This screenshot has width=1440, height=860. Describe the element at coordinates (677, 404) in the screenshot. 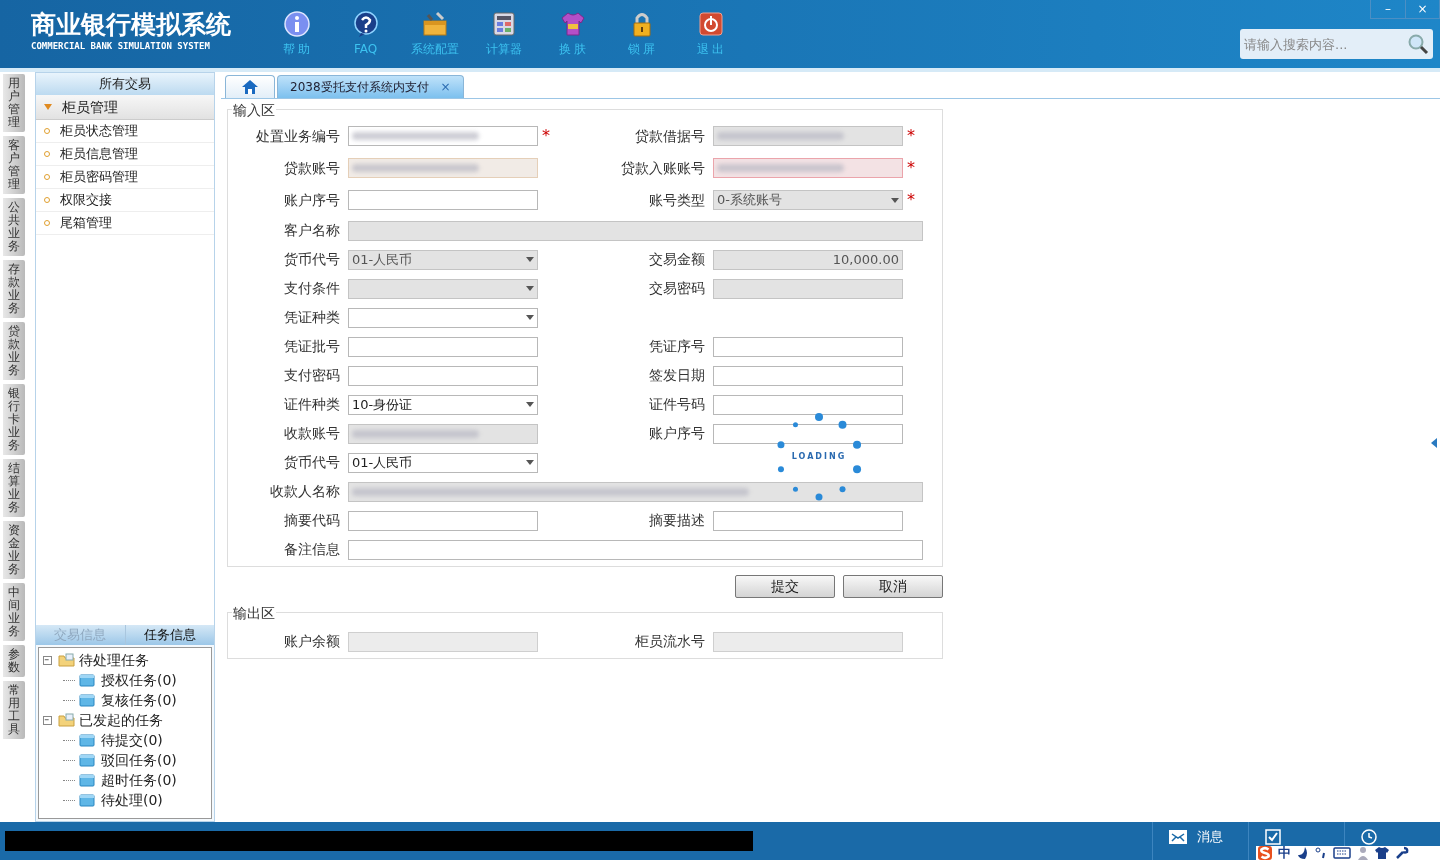

I see `field-label: 证件号码` at that location.